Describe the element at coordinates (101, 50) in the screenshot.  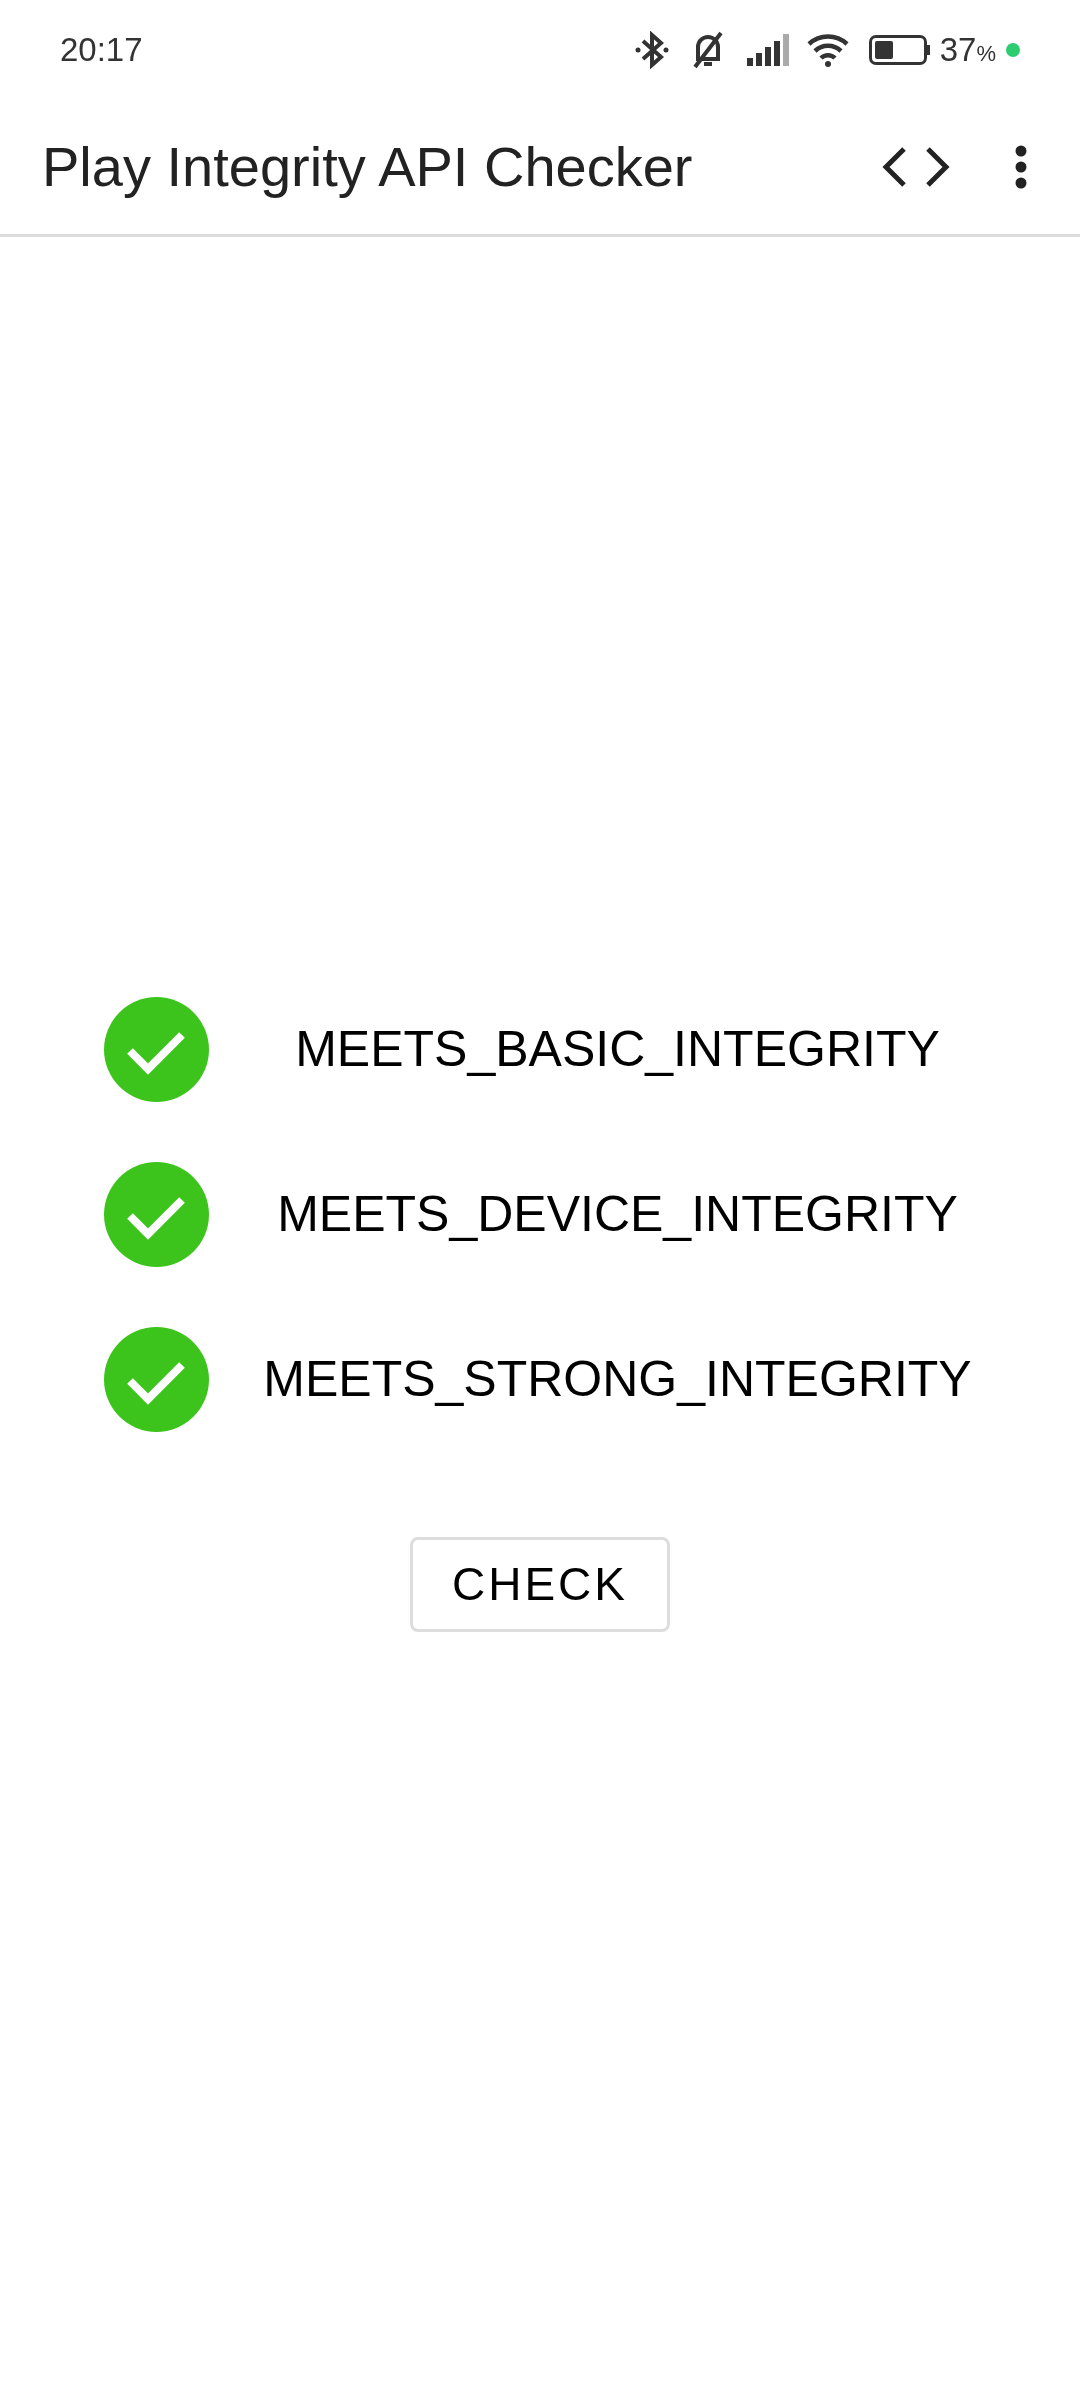
I see `status-time: 20:17` at that location.